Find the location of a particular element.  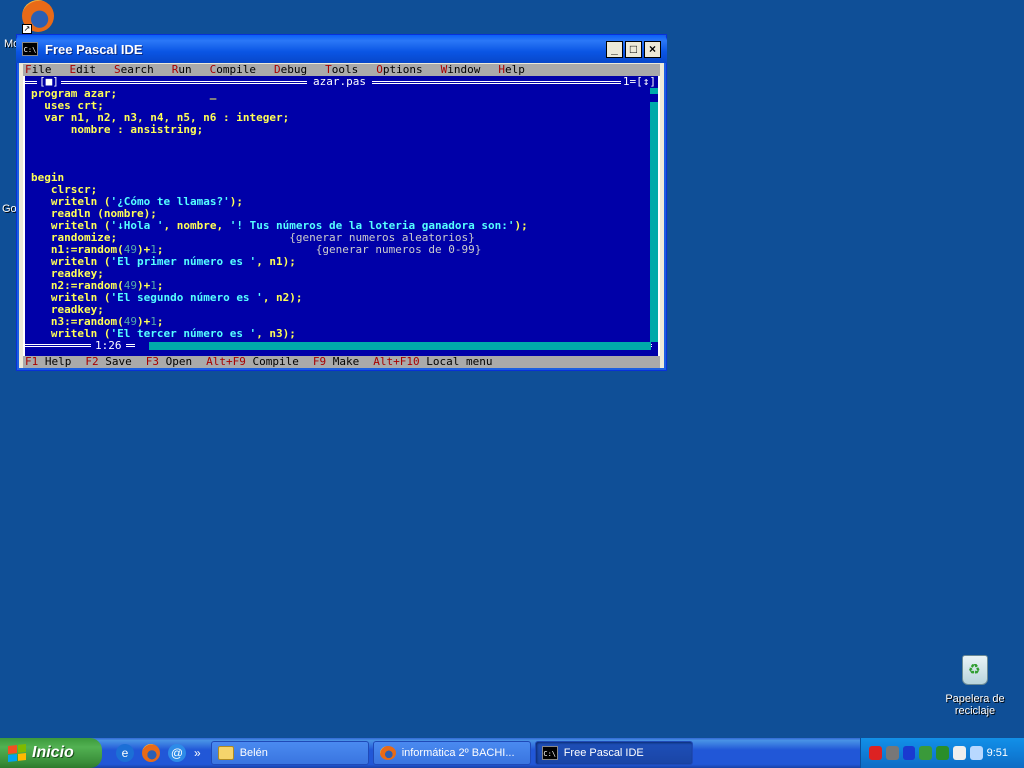

horizontal-scrollbar is located at coordinates (393, 346).